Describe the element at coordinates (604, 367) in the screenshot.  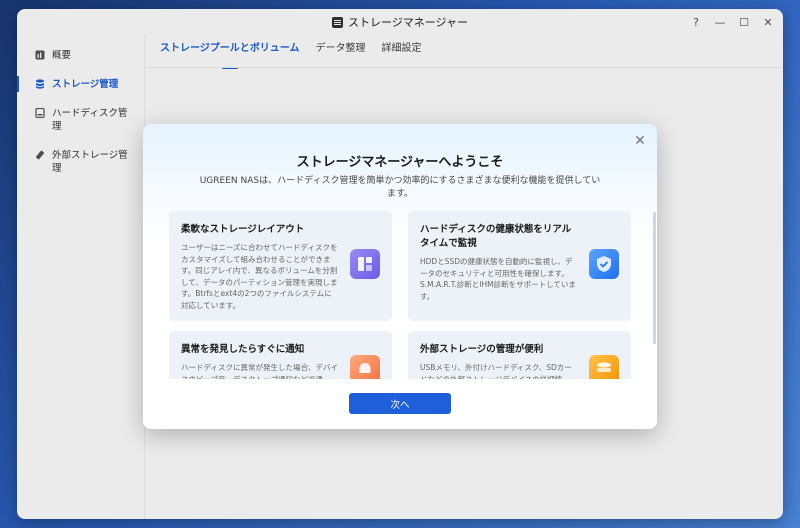
I see `storage-stack-icon` at that location.